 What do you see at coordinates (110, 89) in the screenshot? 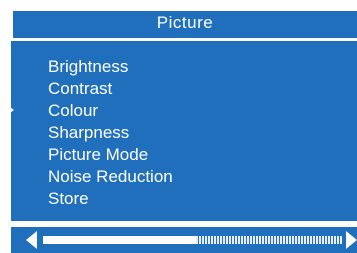
I see `menu-item-contrast: Contrast` at bounding box center [110, 89].